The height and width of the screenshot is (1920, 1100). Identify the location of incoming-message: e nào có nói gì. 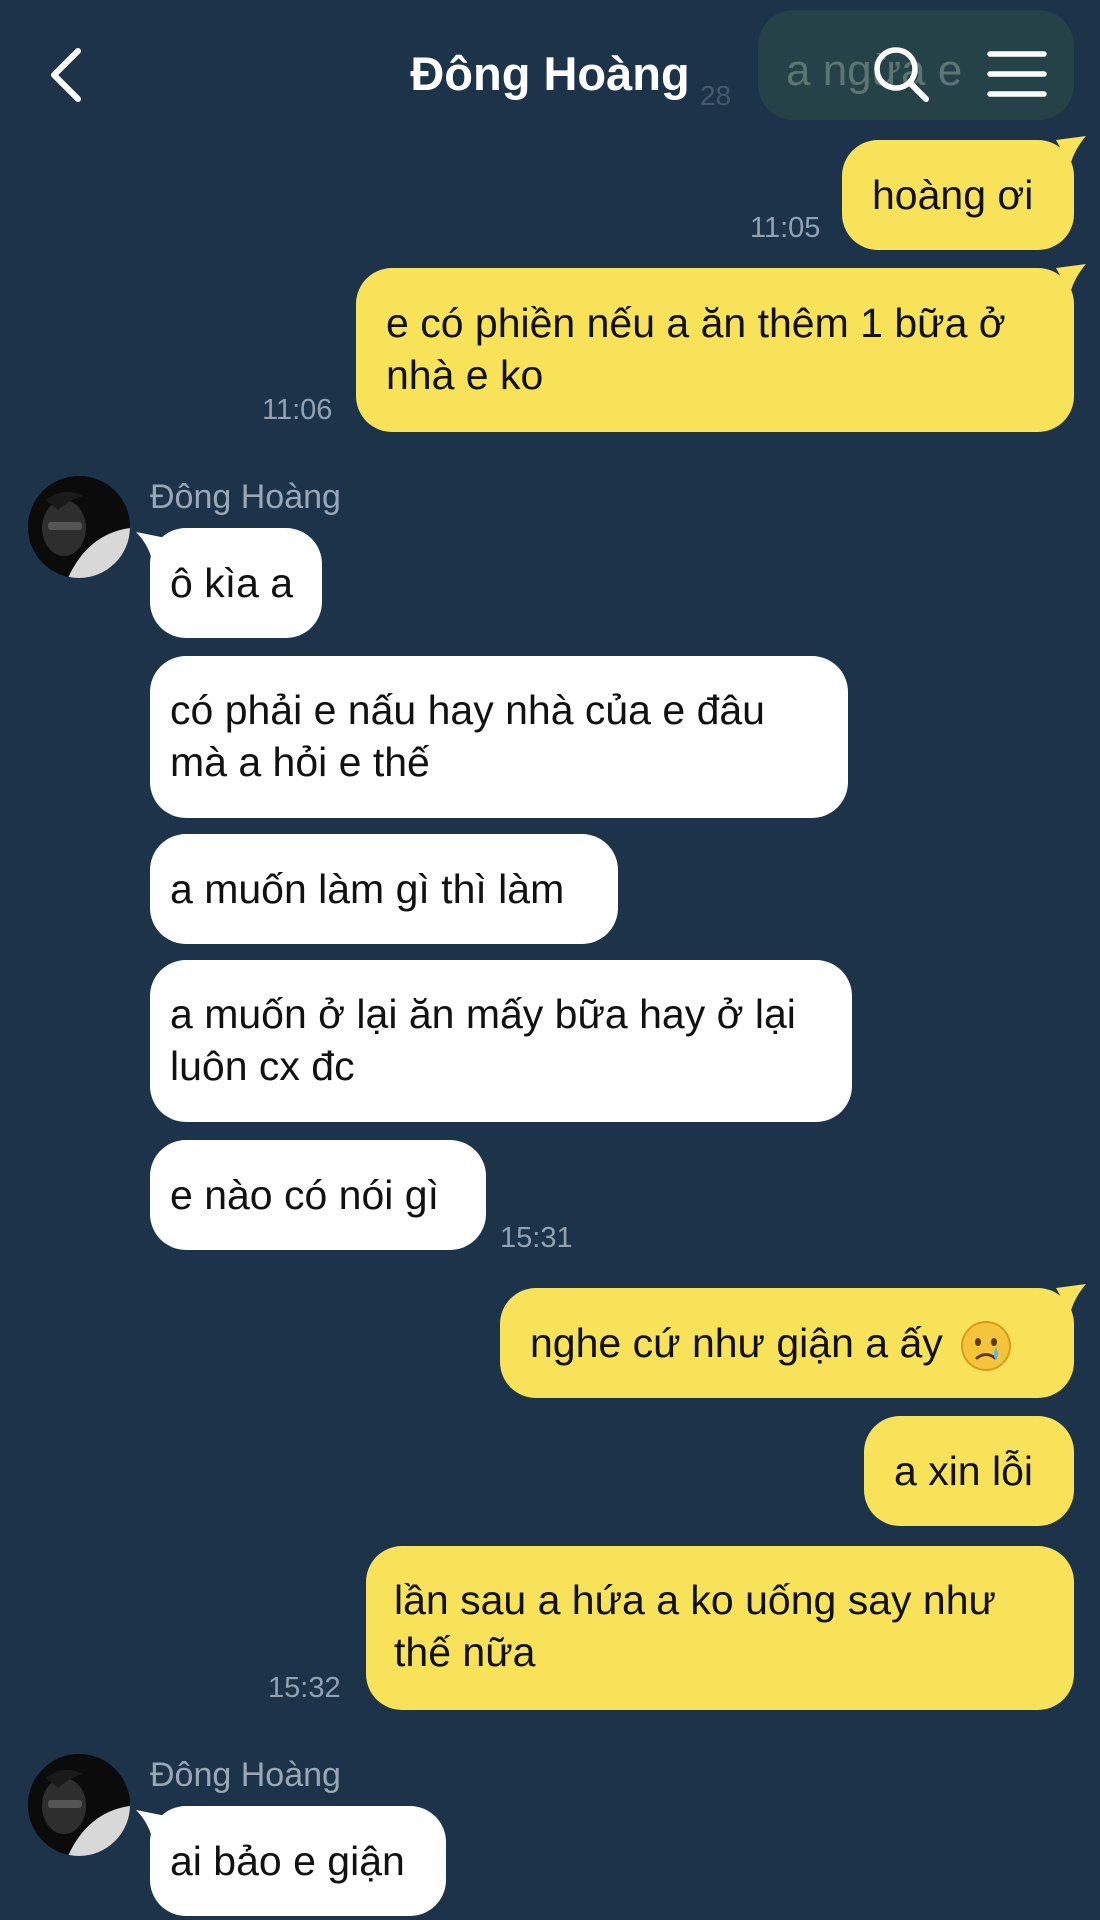
(318, 1195).